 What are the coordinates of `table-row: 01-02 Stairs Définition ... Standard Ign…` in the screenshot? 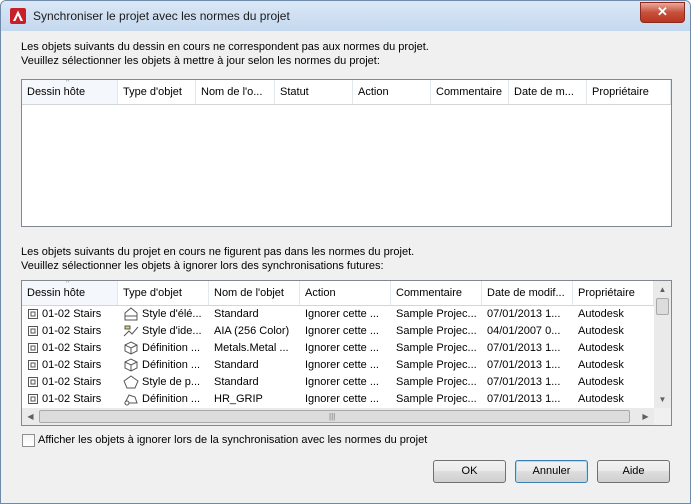 It's located at (338, 365).